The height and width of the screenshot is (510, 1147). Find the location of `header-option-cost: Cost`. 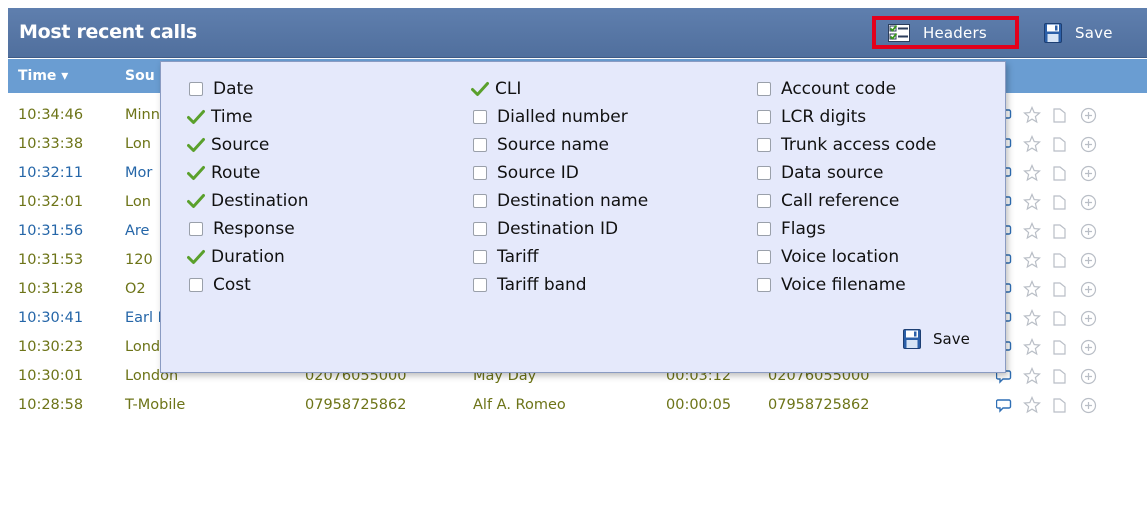

header-option-cost: Cost is located at coordinates (220, 285).